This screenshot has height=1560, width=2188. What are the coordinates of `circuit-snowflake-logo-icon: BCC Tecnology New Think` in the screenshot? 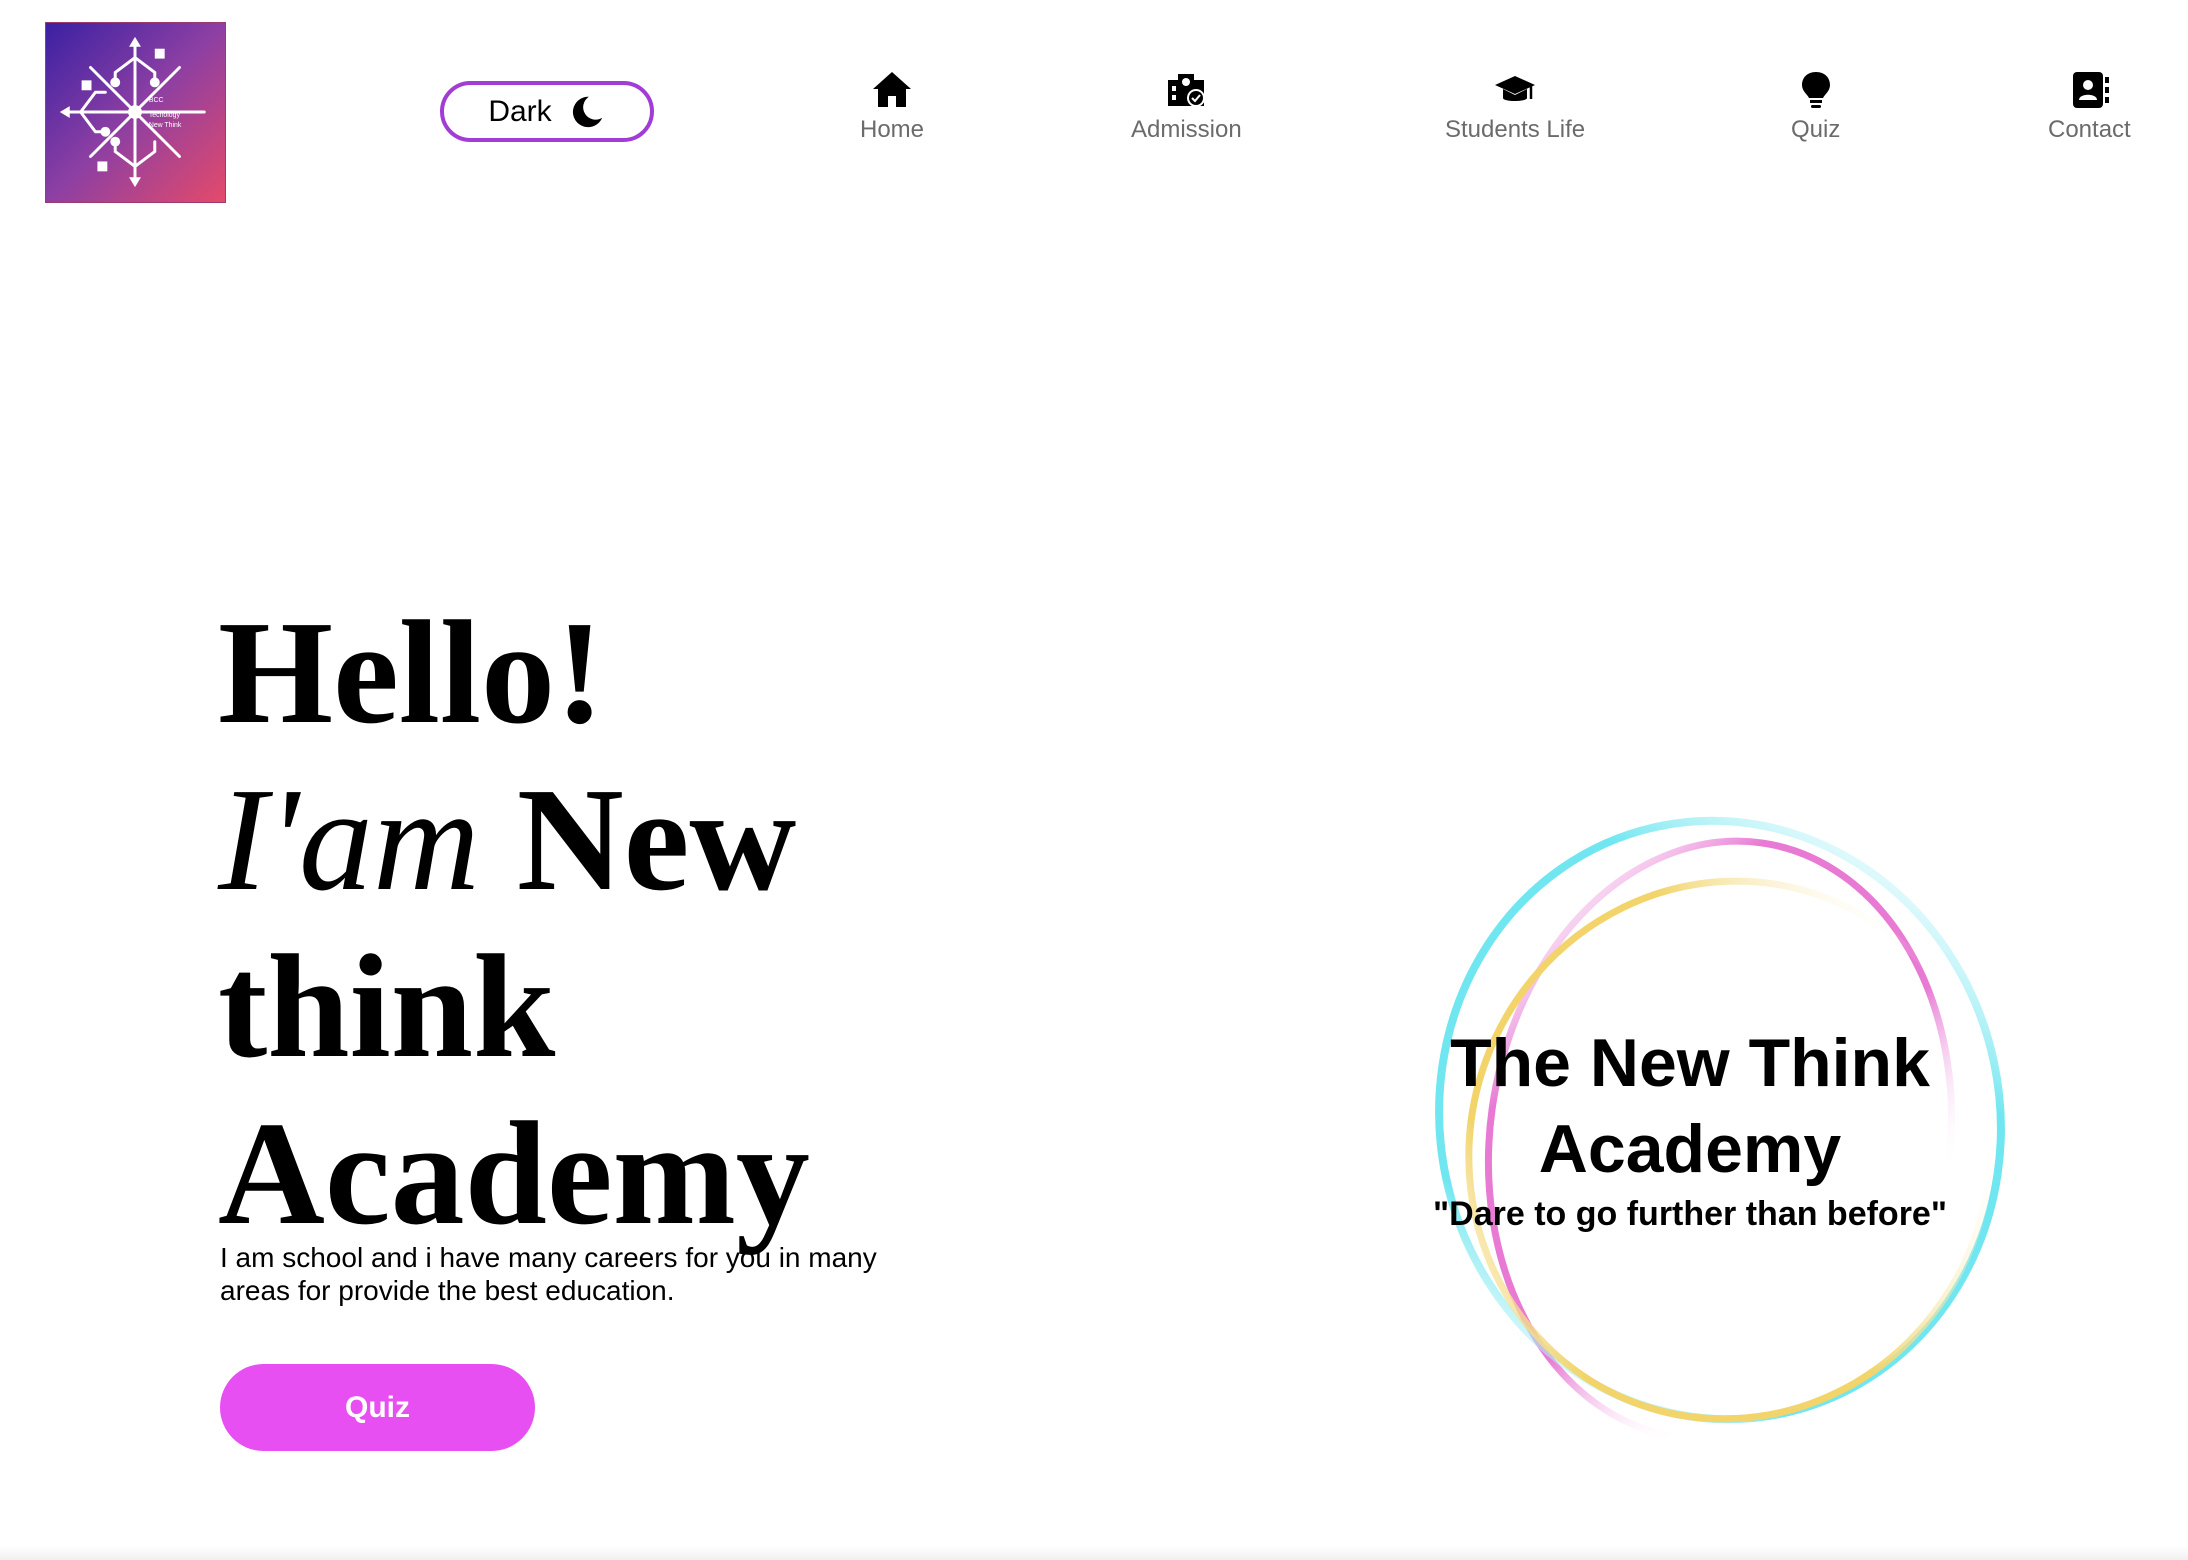 It's located at (132, 112).